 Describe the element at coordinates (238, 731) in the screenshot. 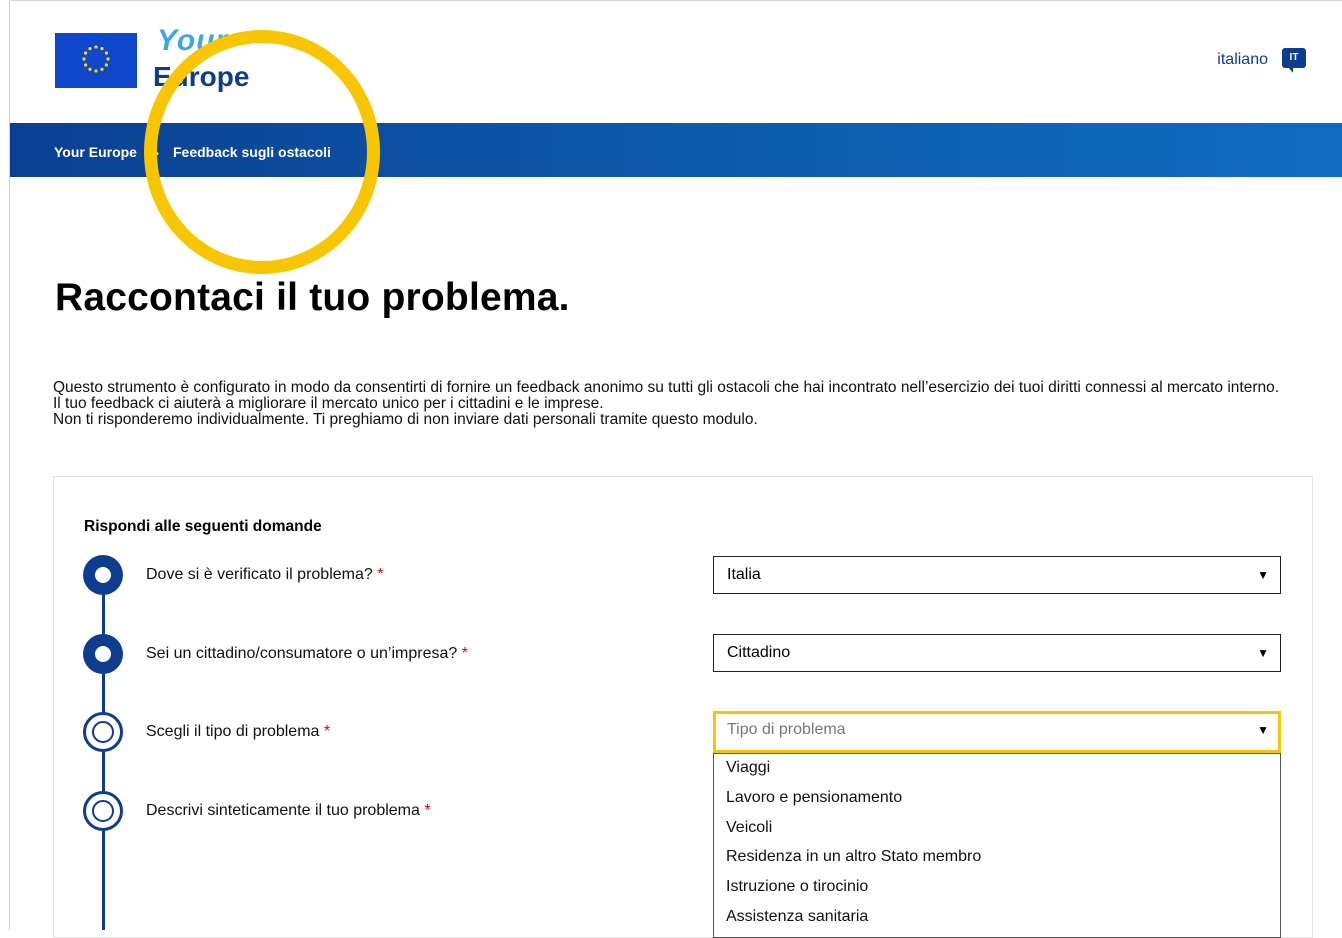

I see `question-problem-type-label: Scegli il tipo di problema *` at that location.